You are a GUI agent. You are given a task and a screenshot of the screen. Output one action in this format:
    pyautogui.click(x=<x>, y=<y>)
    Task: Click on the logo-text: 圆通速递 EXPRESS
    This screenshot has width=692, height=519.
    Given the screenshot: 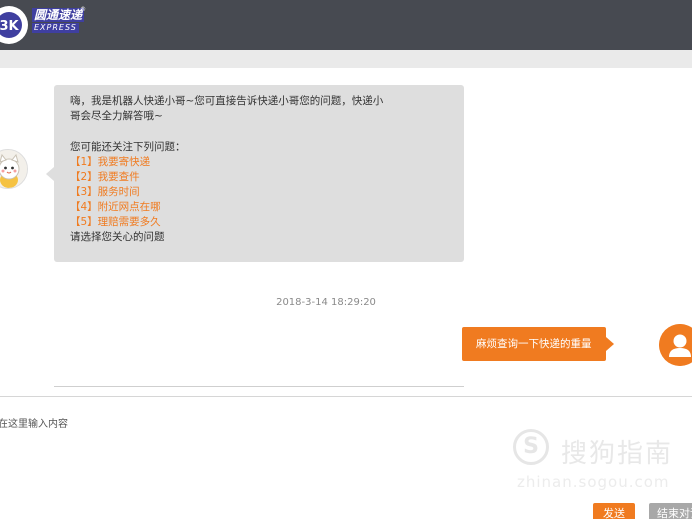 What is the action you would take?
    pyautogui.click(x=72, y=20)
    